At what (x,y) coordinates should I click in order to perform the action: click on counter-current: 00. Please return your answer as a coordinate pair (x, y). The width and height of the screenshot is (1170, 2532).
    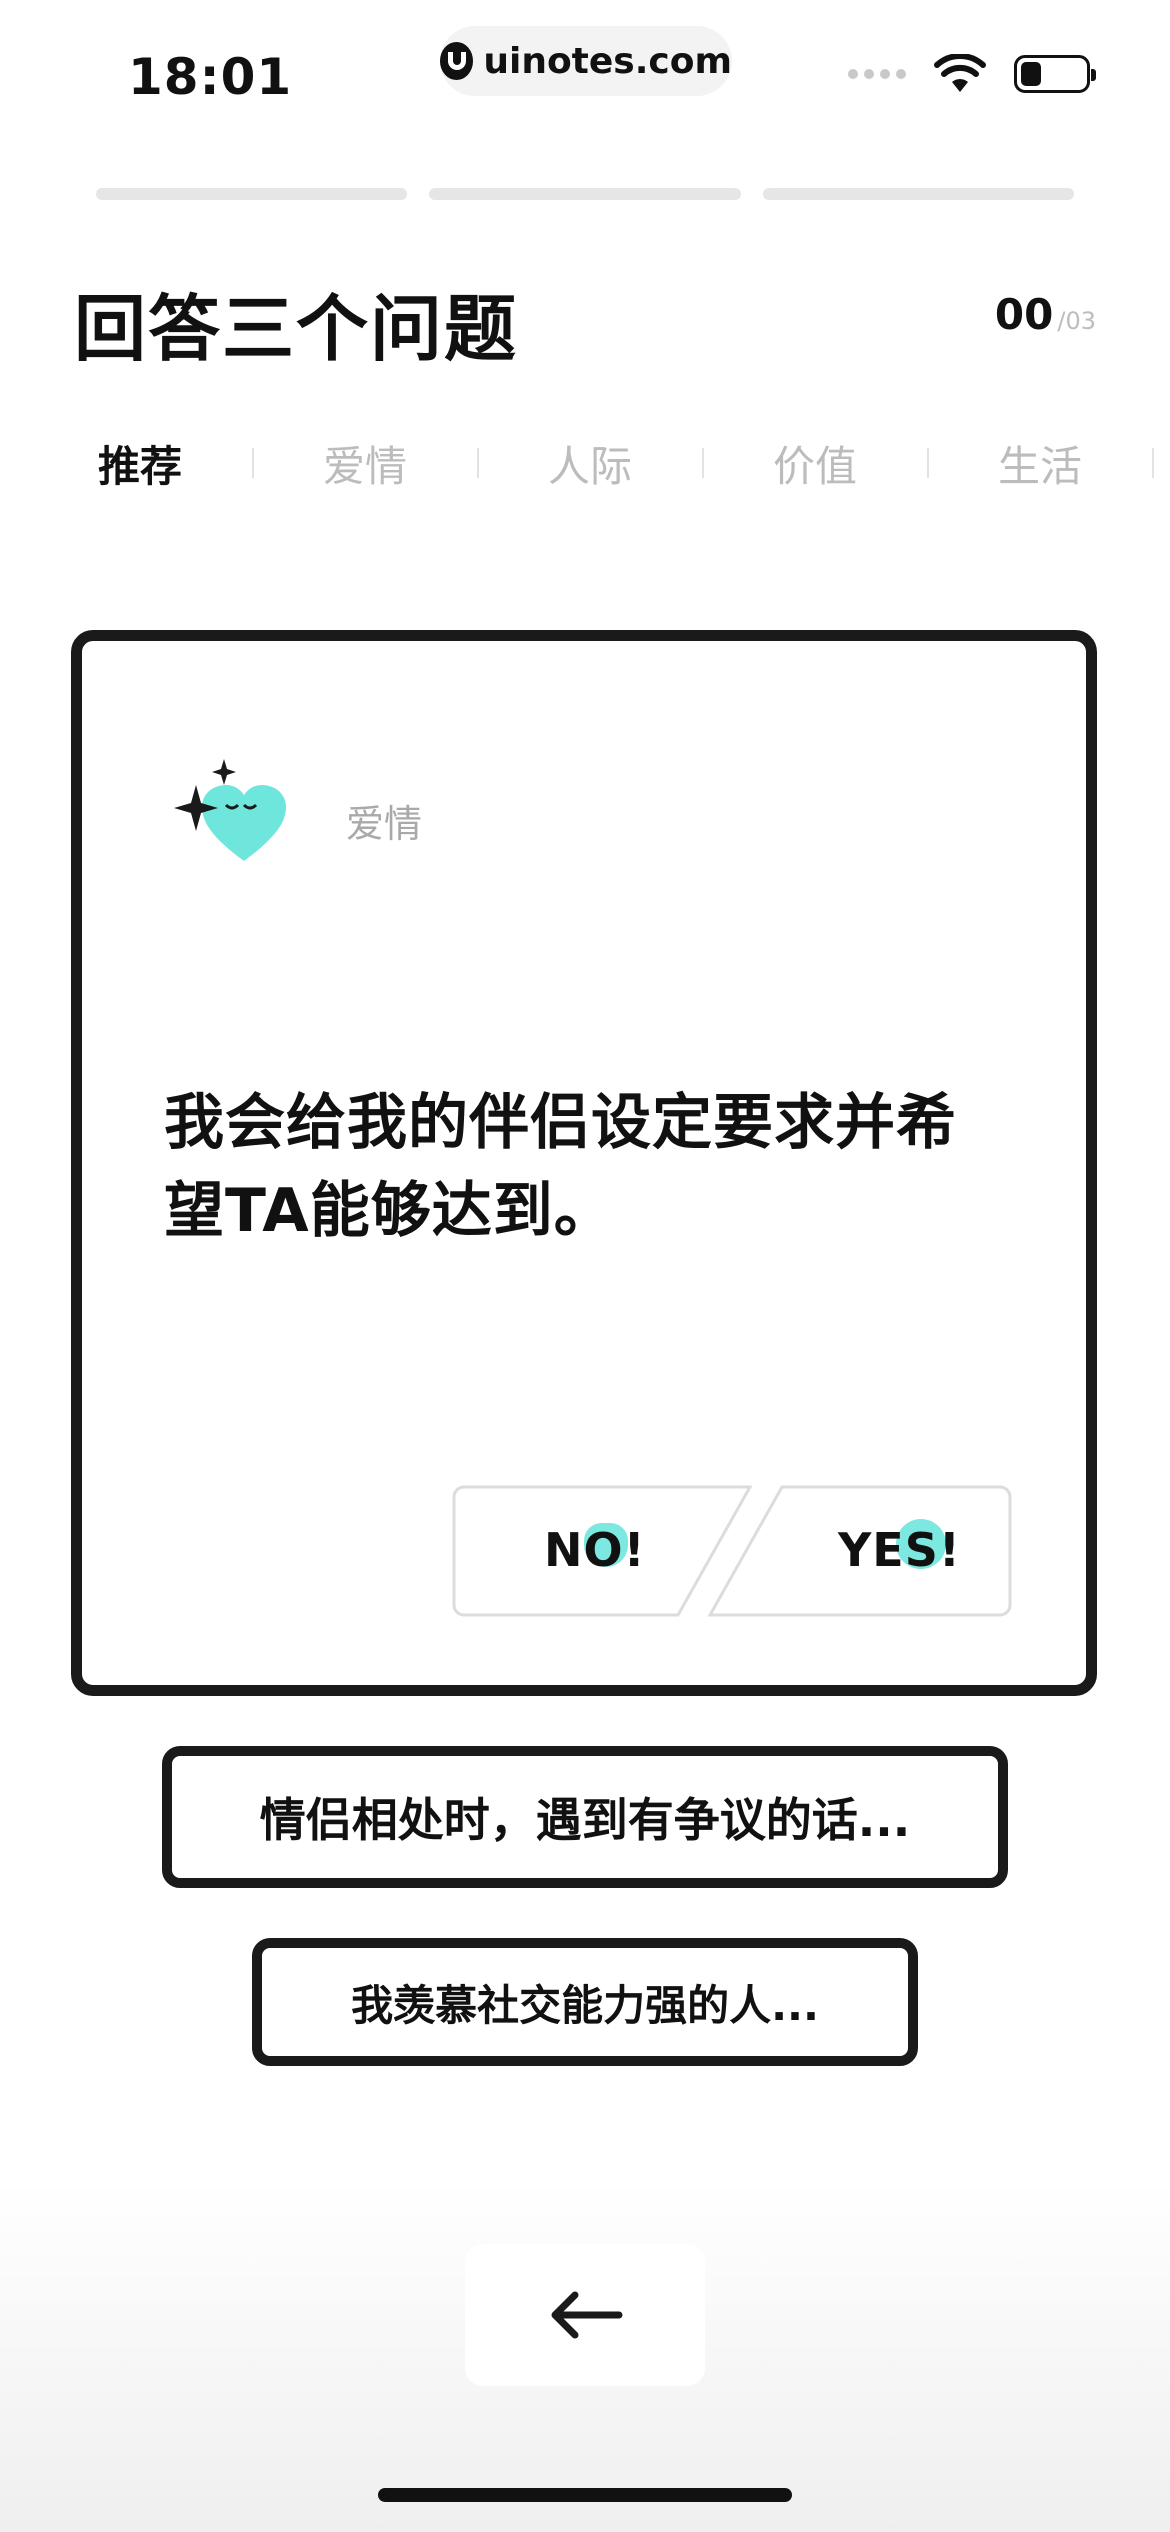
    Looking at the image, I should click on (1024, 314).